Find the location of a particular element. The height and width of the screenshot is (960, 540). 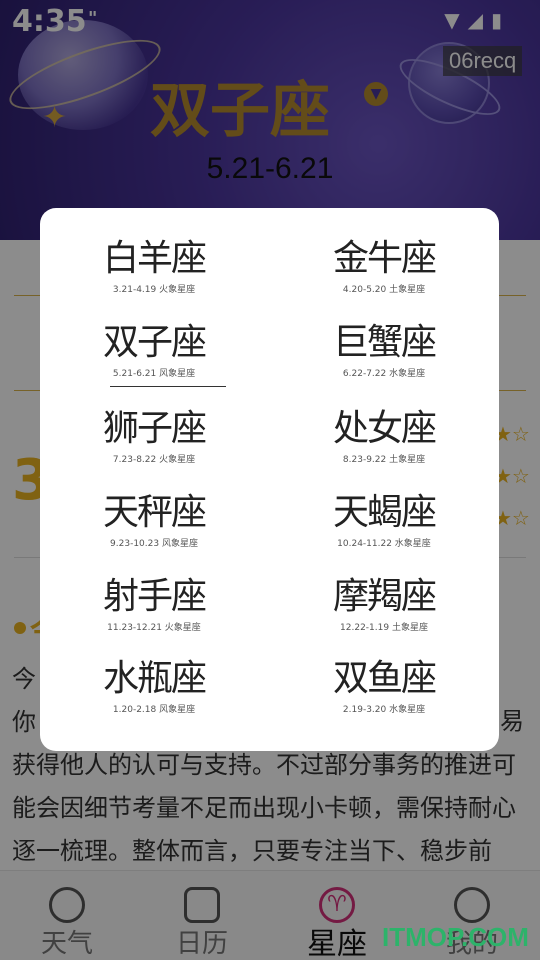

zodiac-option-virgo: 处女座 8.23-9.22 土象星座 is located at coordinates (384, 446).